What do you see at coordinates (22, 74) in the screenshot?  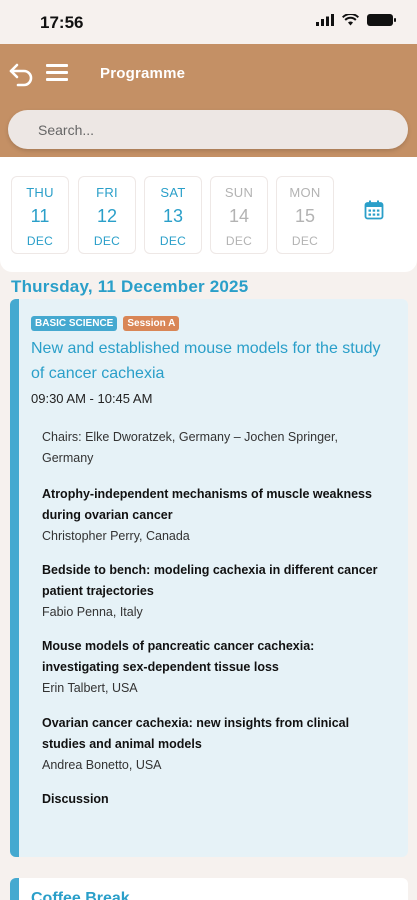 I see `back-arrow-icon` at bounding box center [22, 74].